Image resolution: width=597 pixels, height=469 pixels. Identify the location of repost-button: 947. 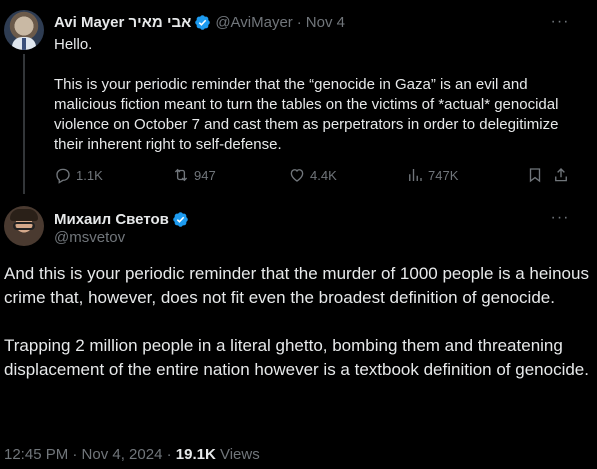
(194, 175).